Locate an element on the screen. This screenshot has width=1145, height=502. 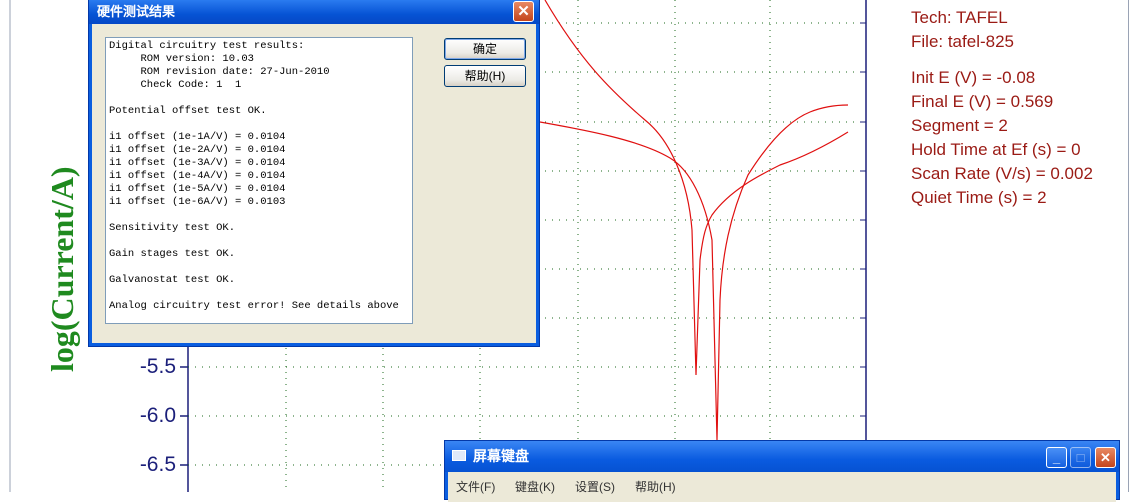
menu-settings: 设置(S) is located at coordinates (595, 486).